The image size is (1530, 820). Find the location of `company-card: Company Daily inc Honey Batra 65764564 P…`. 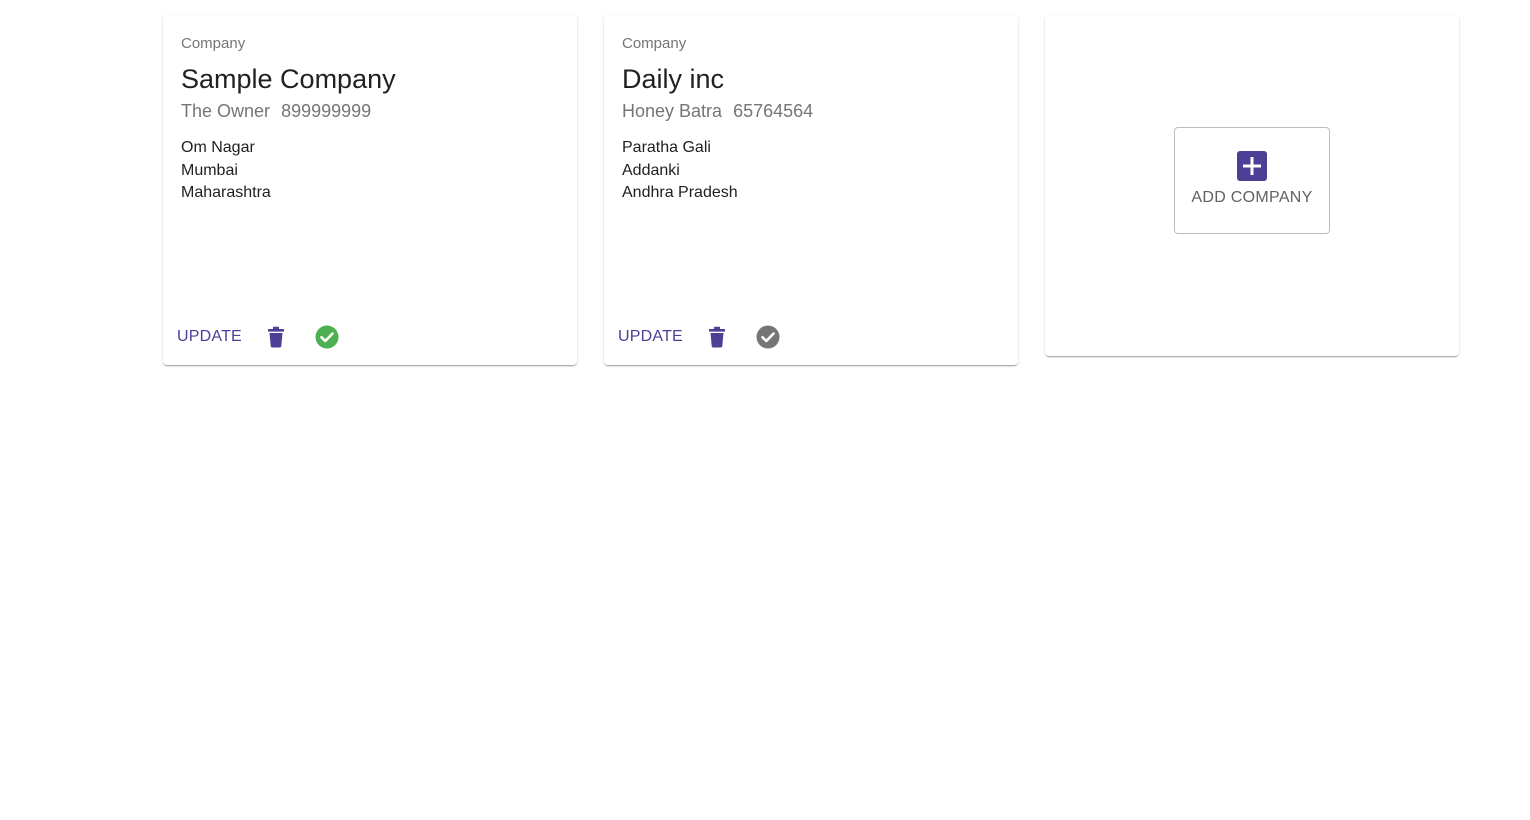

company-card: Company Daily inc Honey Batra 65764564 P… is located at coordinates (811, 190).